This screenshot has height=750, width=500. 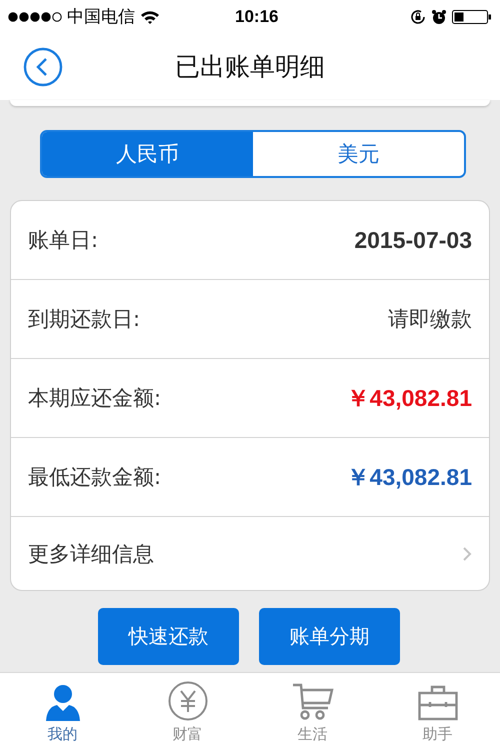 I want to click on signal-icon, so click(x=35, y=17).